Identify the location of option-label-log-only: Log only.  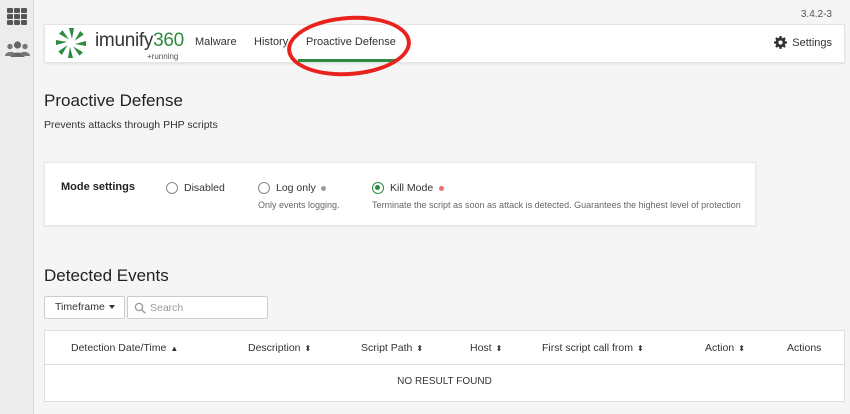
(296, 188).